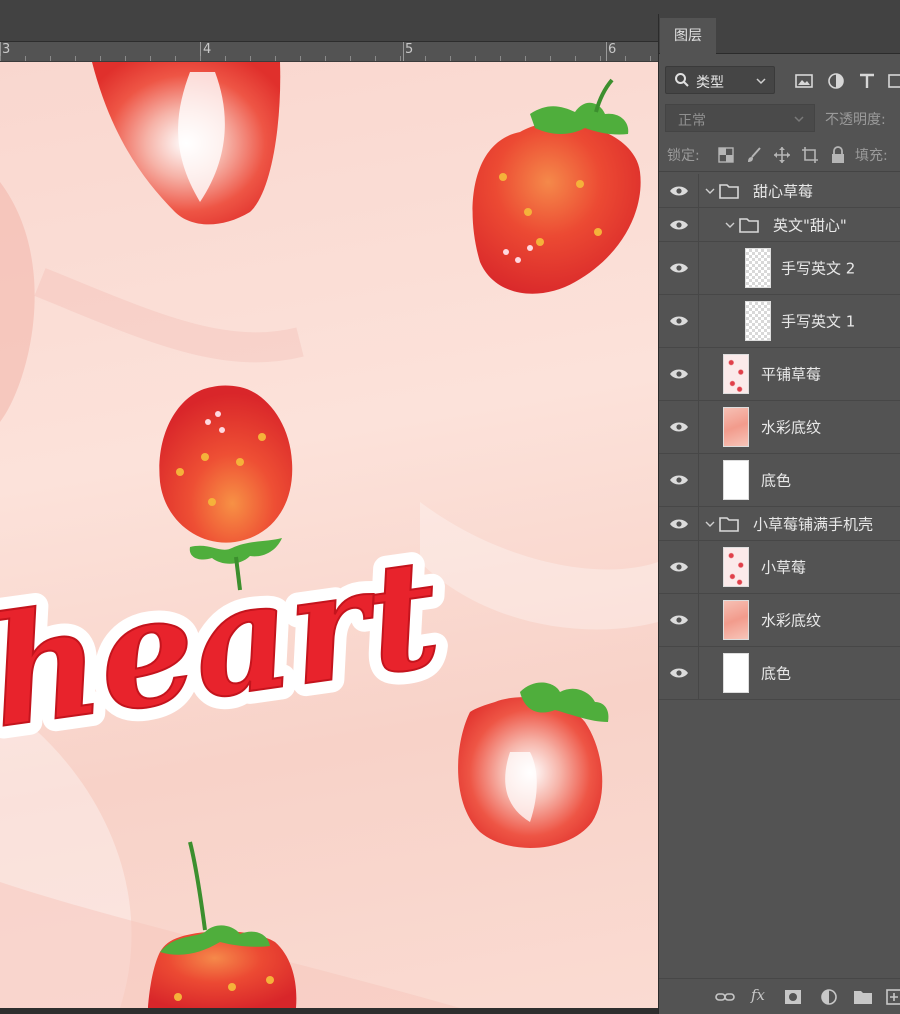 This screenshot has width=900, height=1014. Describe the element at coordinates (779, 191) in the screenshot. I see `layer-group-row: 甜心草莓` at that location.